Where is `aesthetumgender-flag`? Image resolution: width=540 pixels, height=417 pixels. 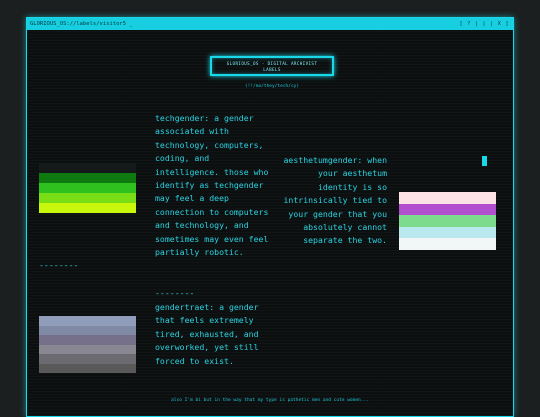
aesthetumgender-flag is located at coordinates (447, 221).